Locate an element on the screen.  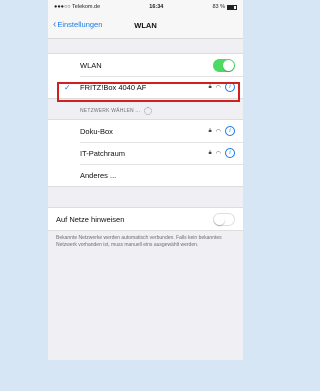
wlan-label: WLAN is located at coordinates (91, 65).